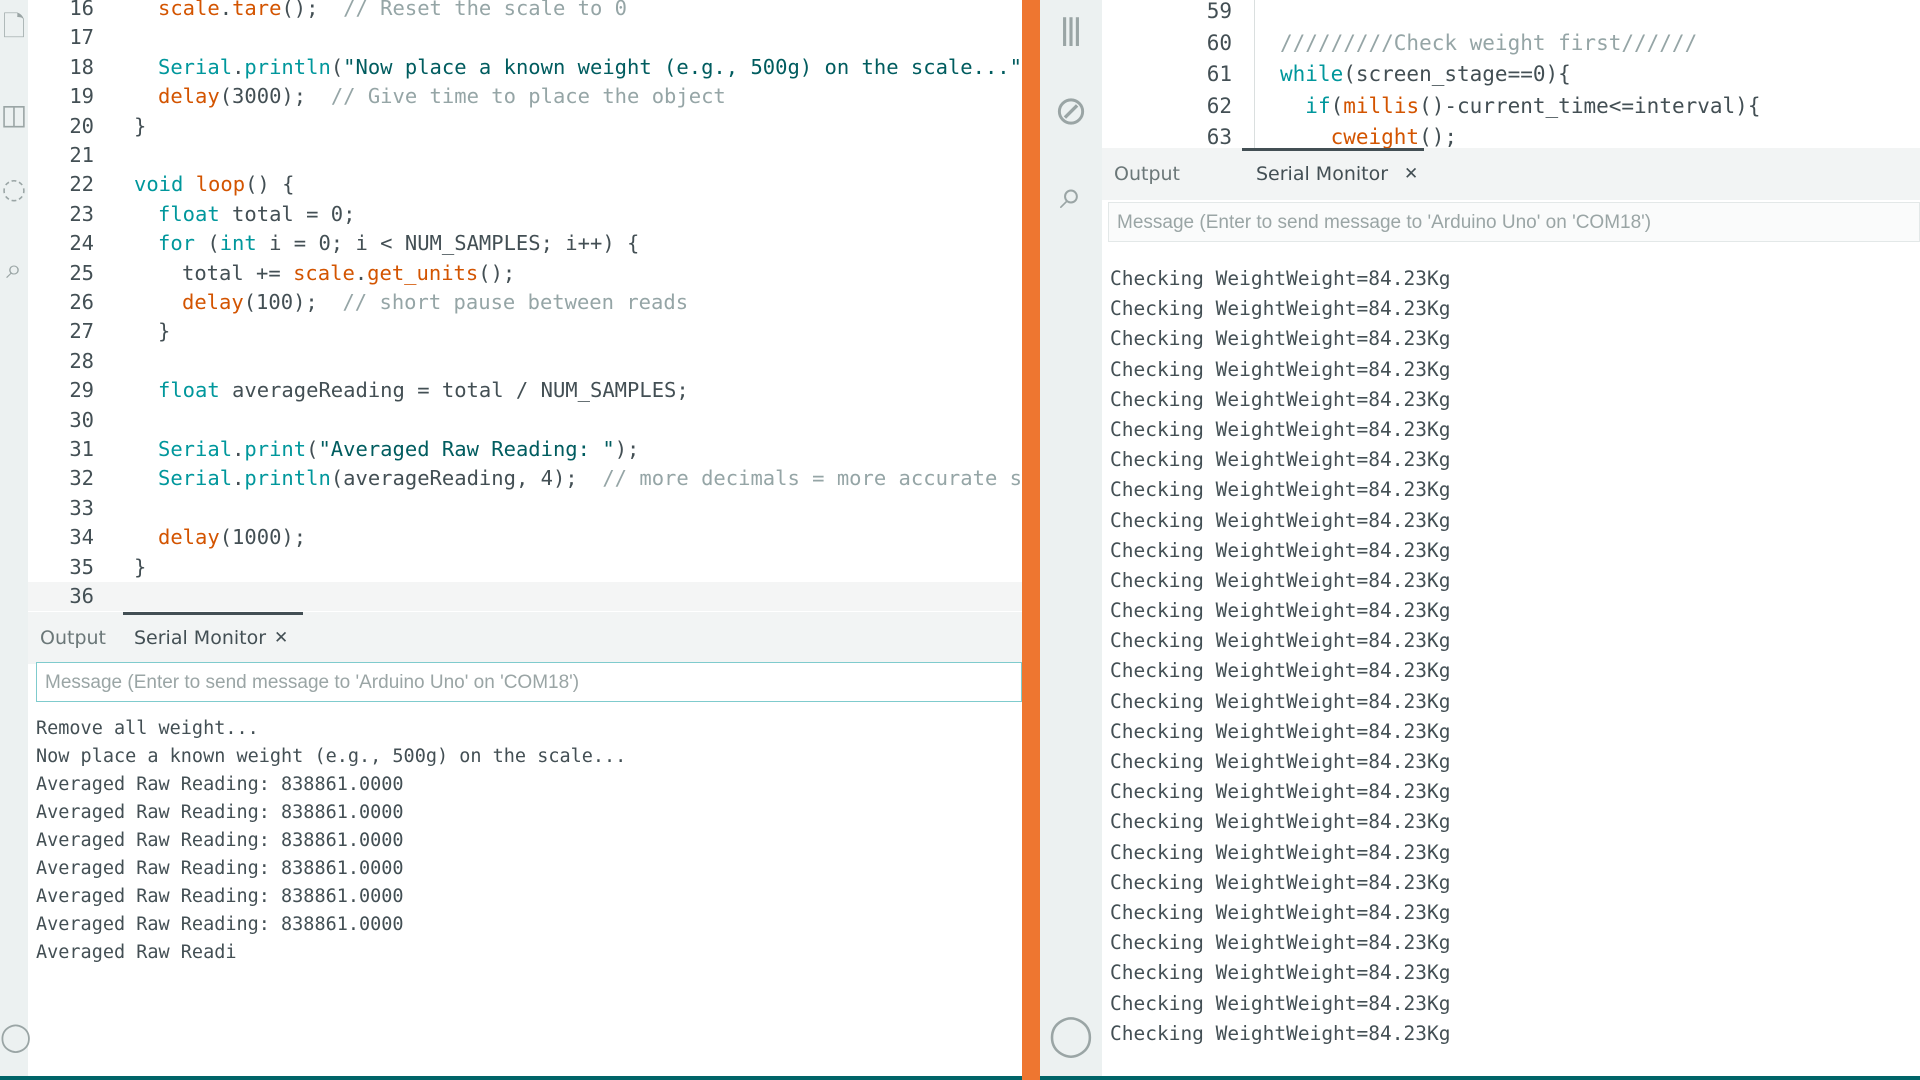  Describe the element at coordinates (525, 155) in the screenshot. I see `code-line: 21` at that location.